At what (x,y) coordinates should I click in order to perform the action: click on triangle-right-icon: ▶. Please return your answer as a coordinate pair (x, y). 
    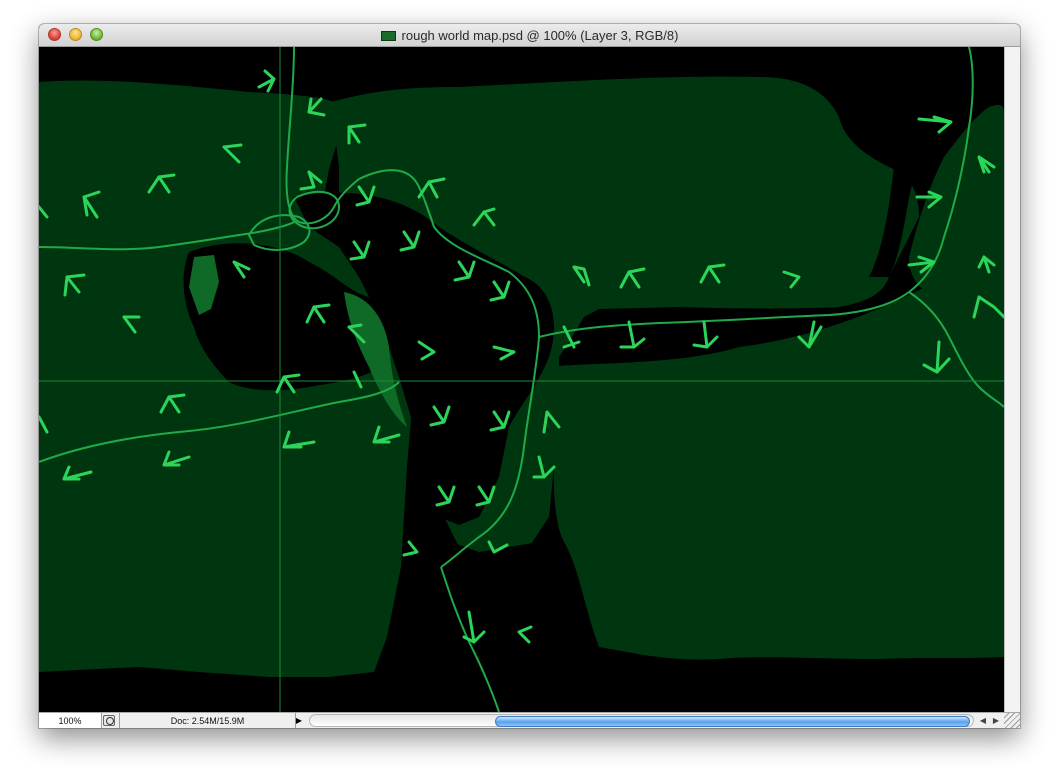
    Looking at the image, I should click on (299, 720).